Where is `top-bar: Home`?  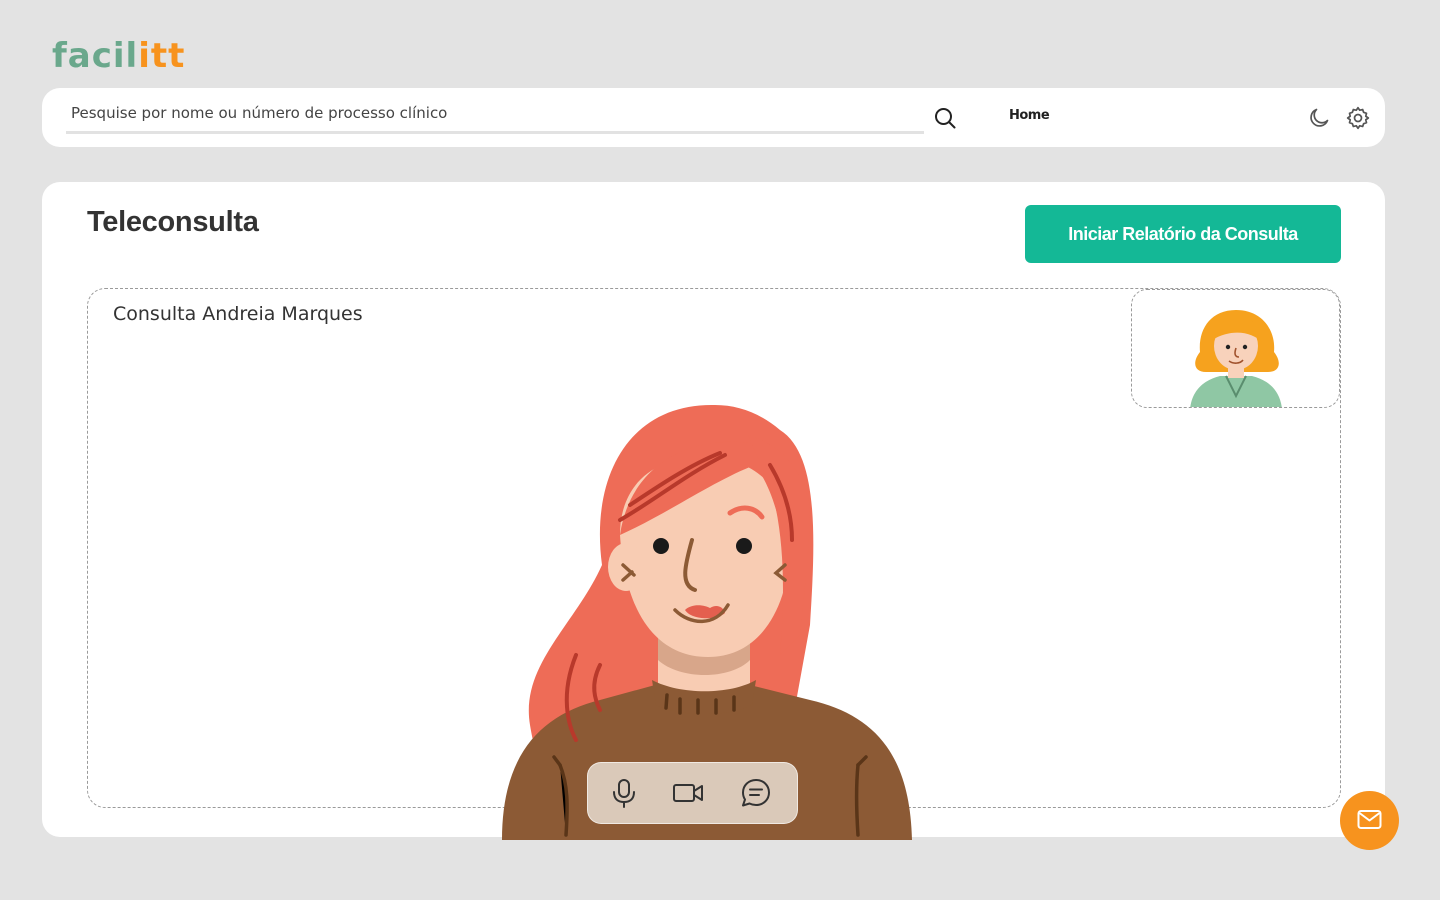 top-bar: Home is located at coordinates (713, 117).